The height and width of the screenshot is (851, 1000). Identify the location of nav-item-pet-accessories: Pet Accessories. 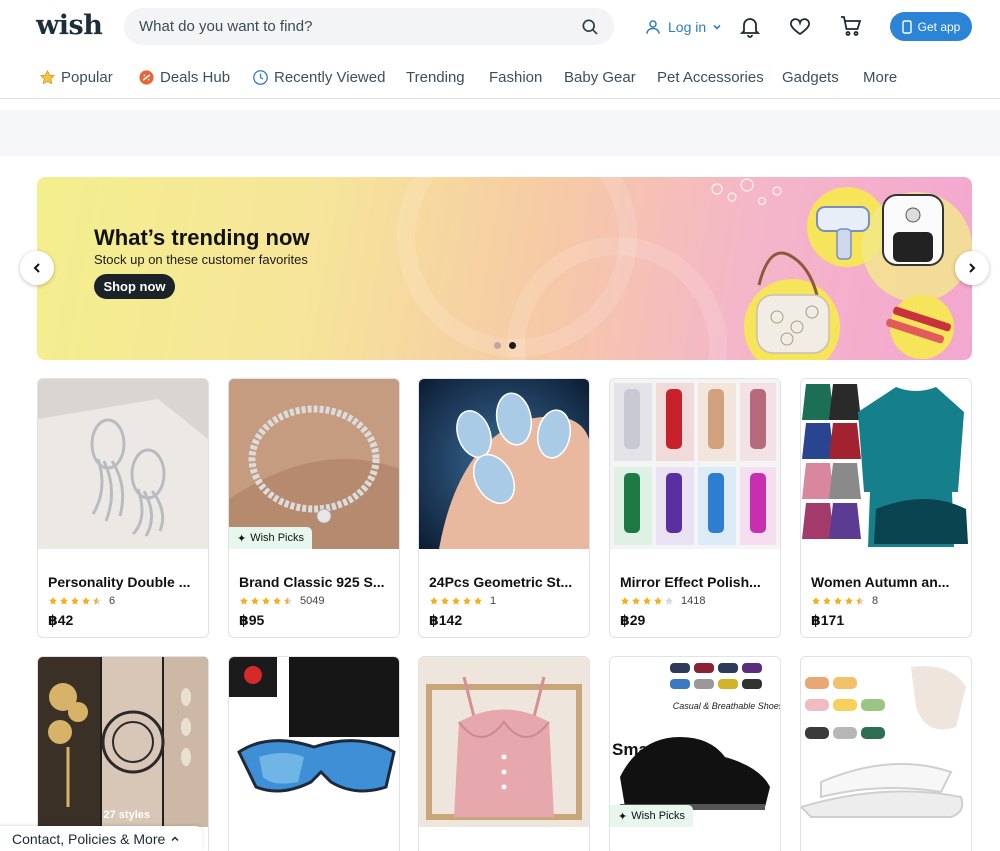
(710, 77).